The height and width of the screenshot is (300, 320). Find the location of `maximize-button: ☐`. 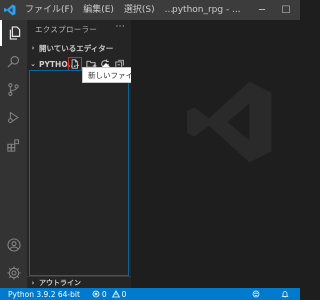

maximize-button: ☐ is located at coordinates (286, 10).